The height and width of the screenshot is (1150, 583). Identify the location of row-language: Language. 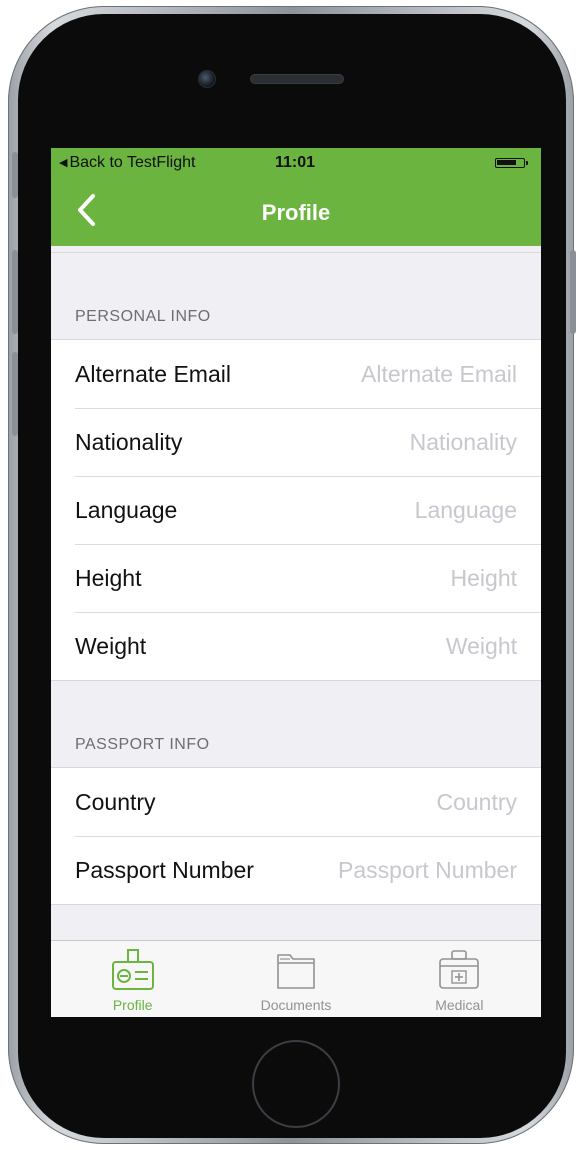
(296, 510).